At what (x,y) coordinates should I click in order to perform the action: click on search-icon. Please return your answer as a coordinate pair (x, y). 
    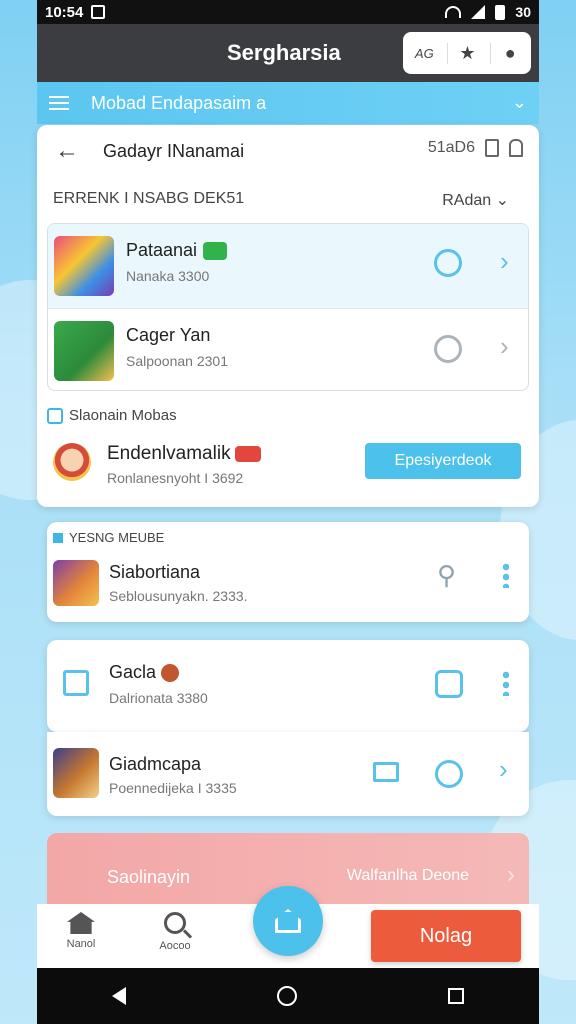
    Looking at the image, I should click on (175, 923).